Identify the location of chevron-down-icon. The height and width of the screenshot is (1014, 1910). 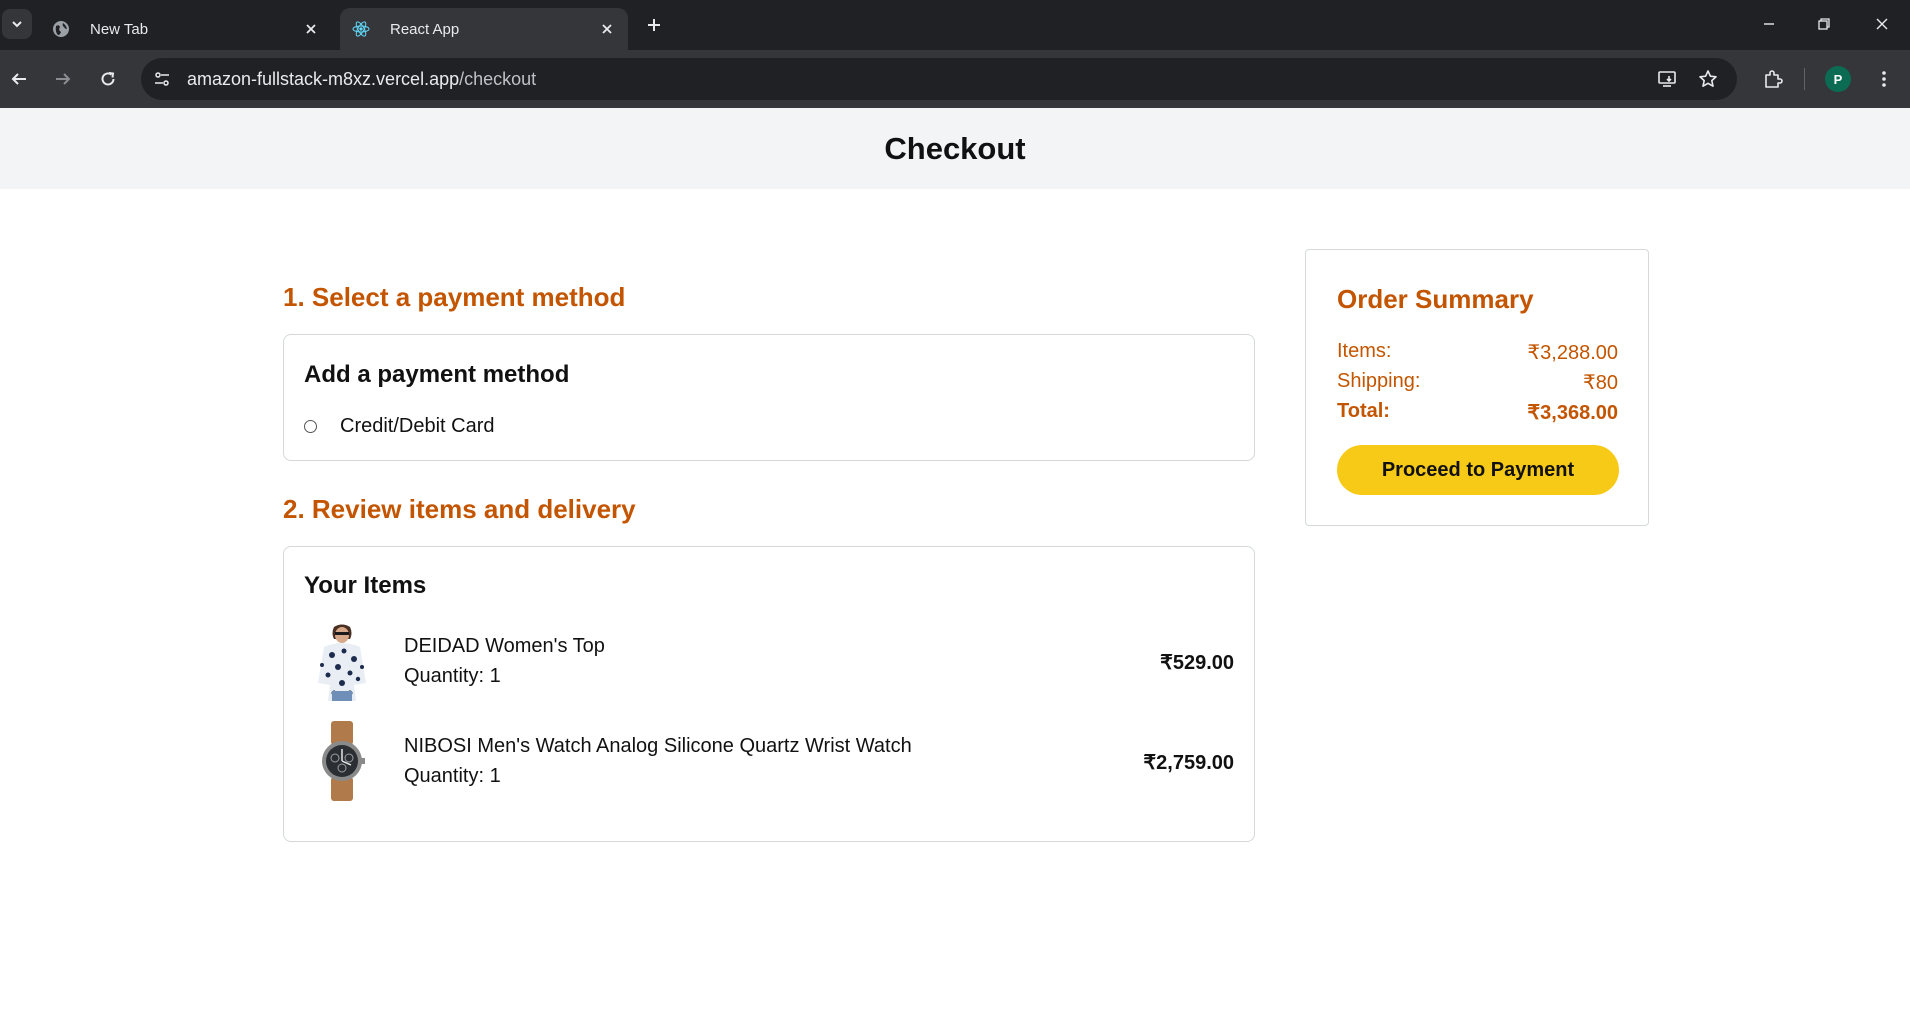
(17, 24).